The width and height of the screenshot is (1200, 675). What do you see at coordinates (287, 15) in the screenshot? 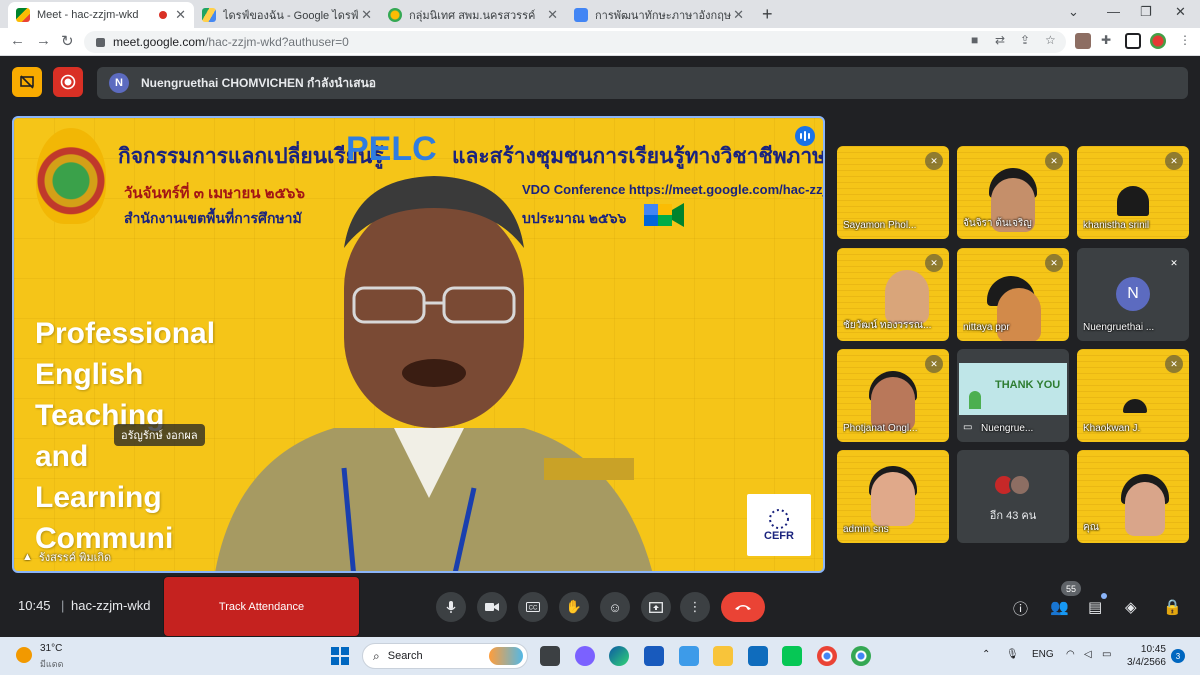
I see `tab-drive: ไดรฟ์ของฉัน - Google ไดรฟ์ ✕` at bounding box center [287, 15].